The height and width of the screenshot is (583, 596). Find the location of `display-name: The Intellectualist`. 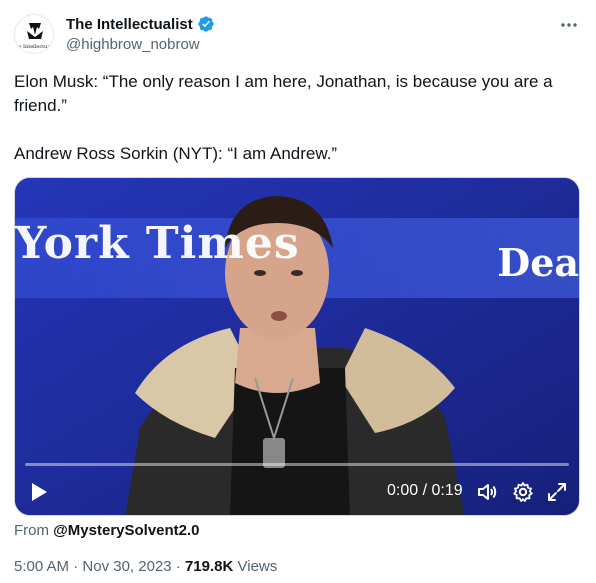

display-name: The Intellectualist is located at coordinates (129, 24).